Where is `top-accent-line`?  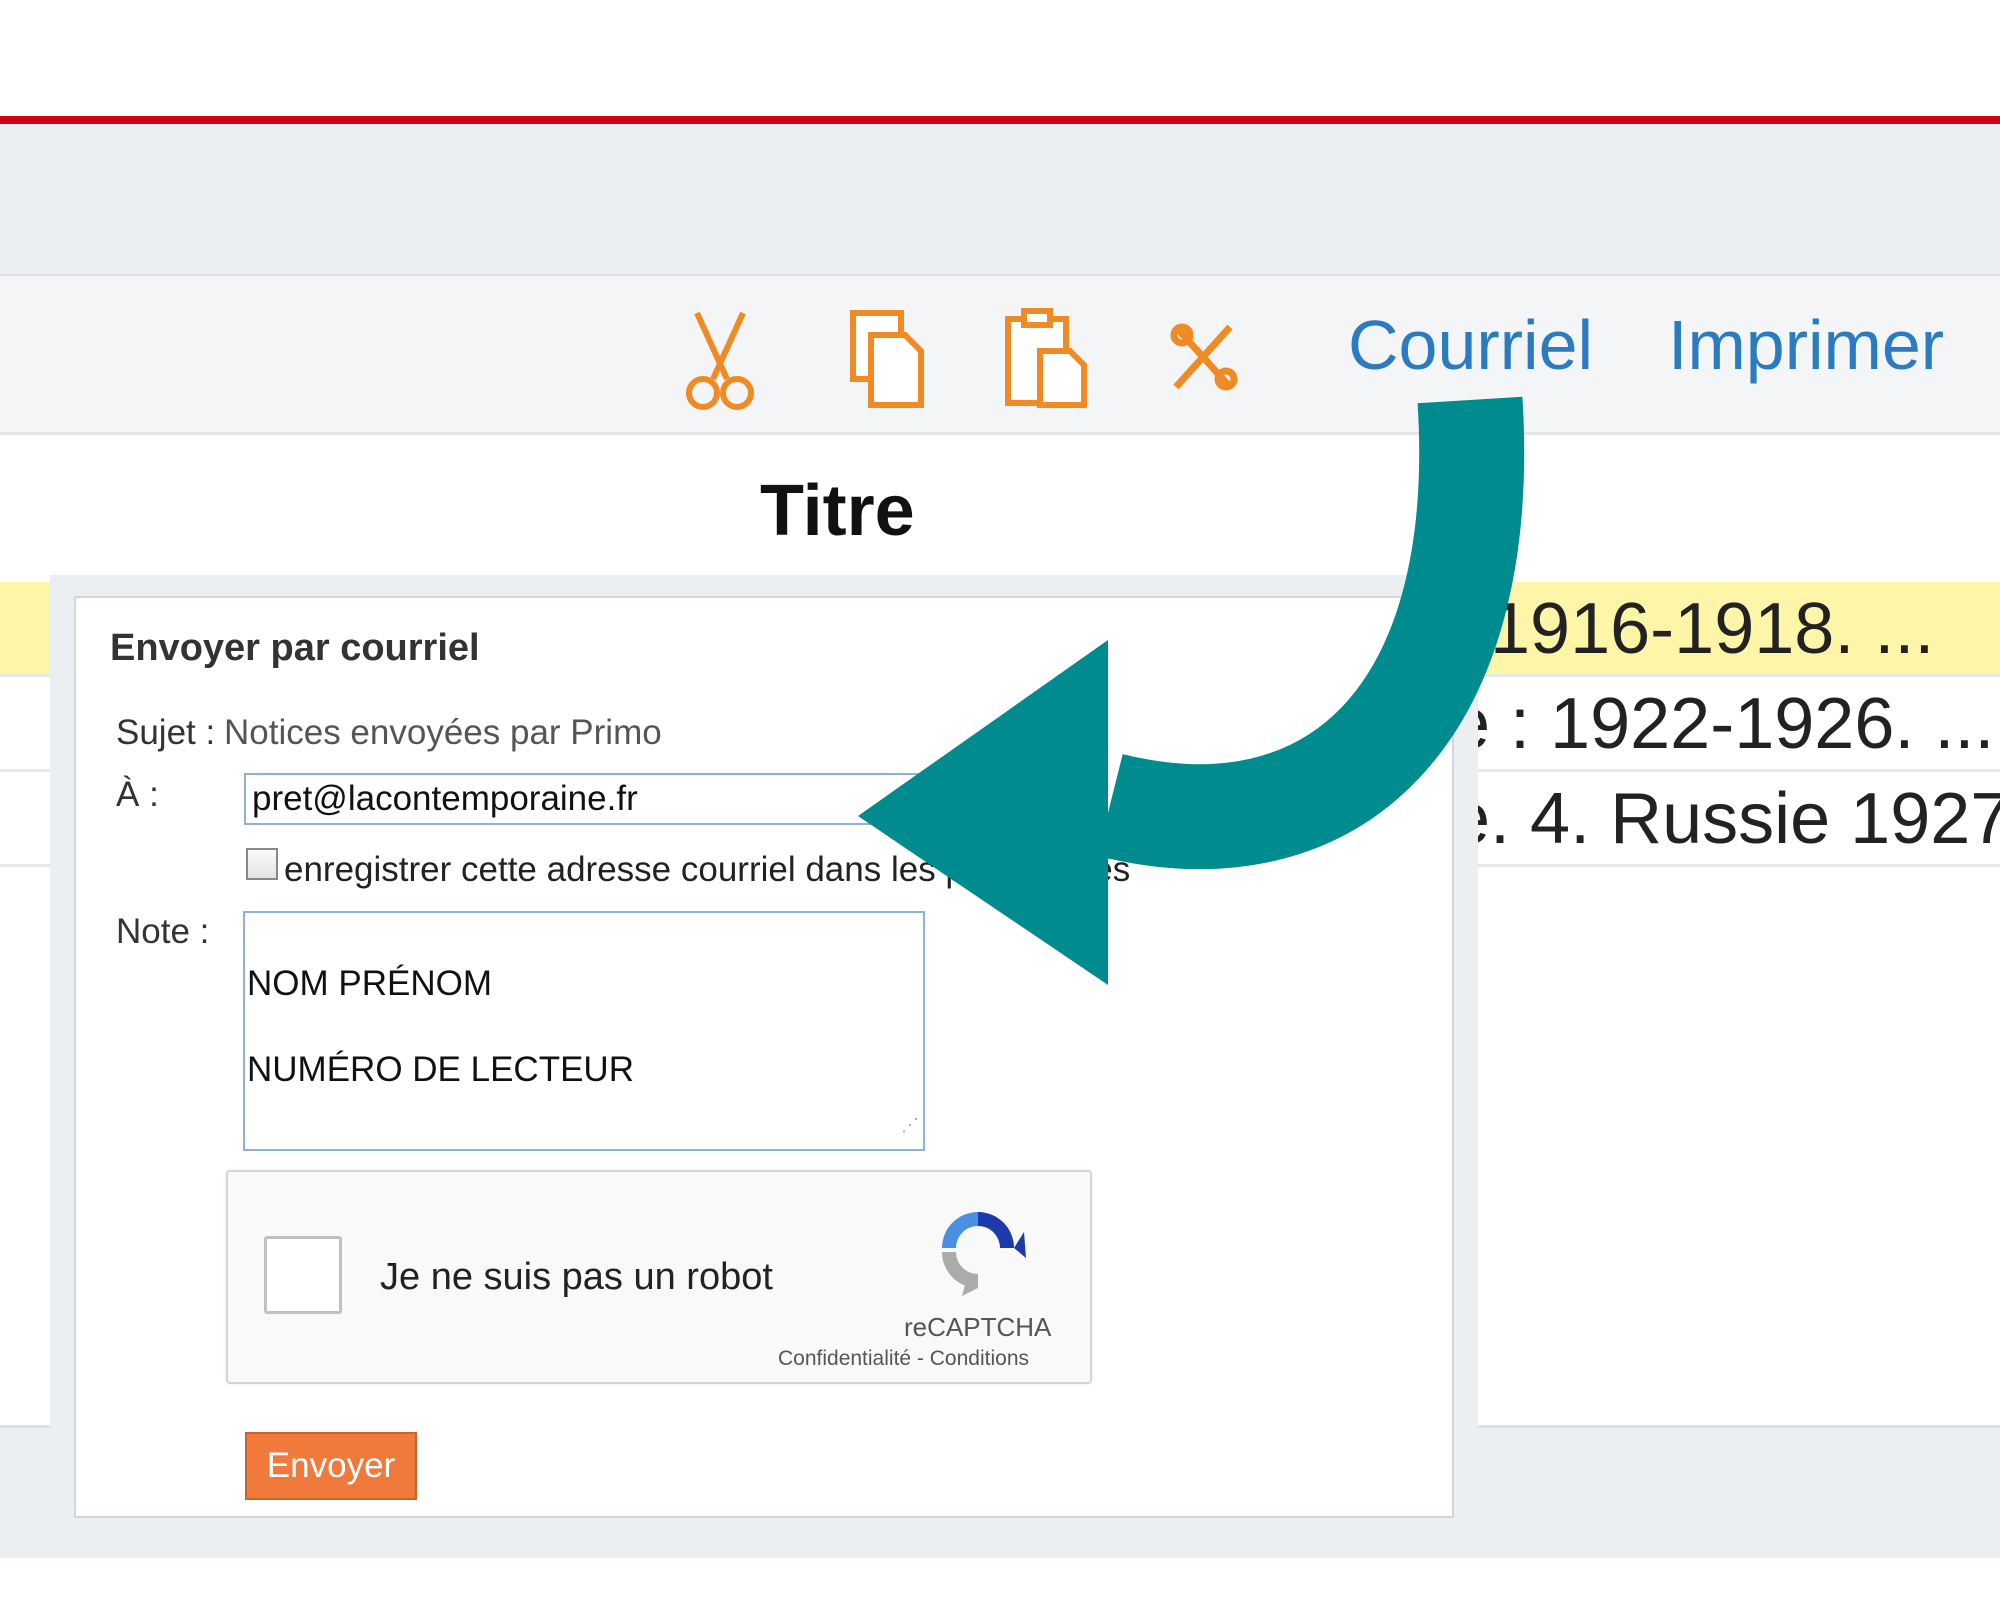 top-accent-line is located at coordinates (1000, 120).